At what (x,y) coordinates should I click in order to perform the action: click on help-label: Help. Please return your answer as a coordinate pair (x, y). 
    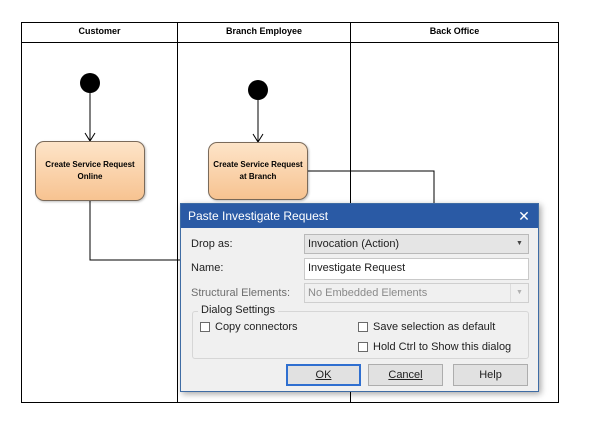
    Looking at the image, I should click on (490, 375).